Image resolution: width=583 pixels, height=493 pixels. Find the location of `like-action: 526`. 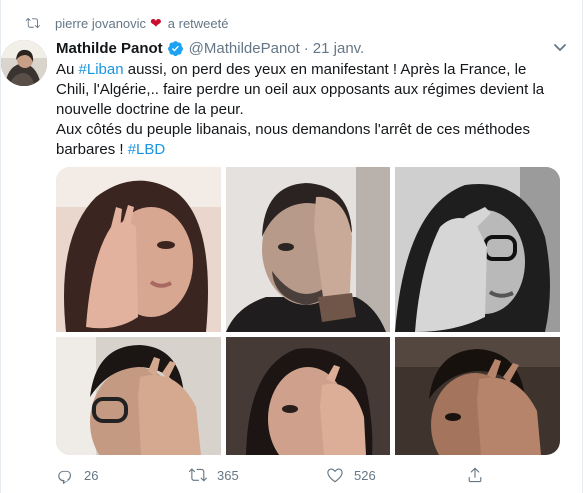

like-action: 526 is located at coordinates (351, 475).